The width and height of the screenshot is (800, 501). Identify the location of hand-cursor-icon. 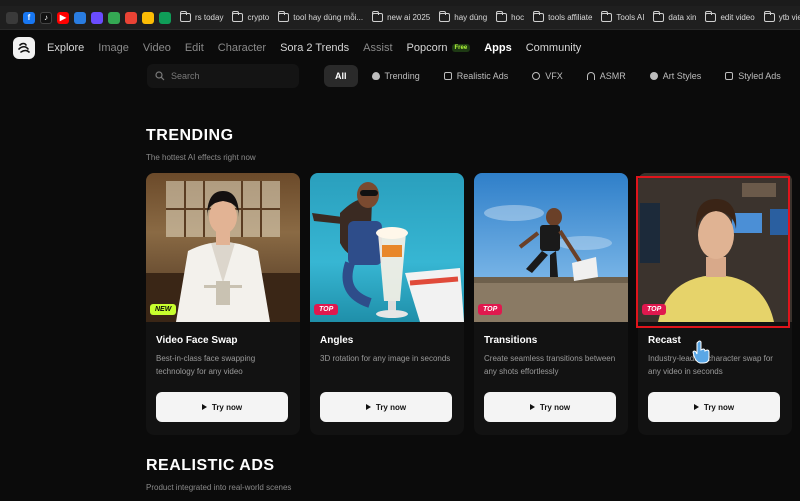
(701, 352).